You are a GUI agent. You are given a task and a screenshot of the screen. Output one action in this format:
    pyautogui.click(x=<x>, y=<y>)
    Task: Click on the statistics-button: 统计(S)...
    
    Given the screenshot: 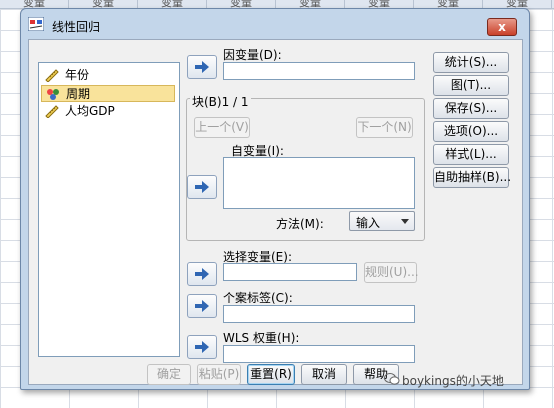 What is the action you would take?
    pyautogui.click(x=471, y=62)
    